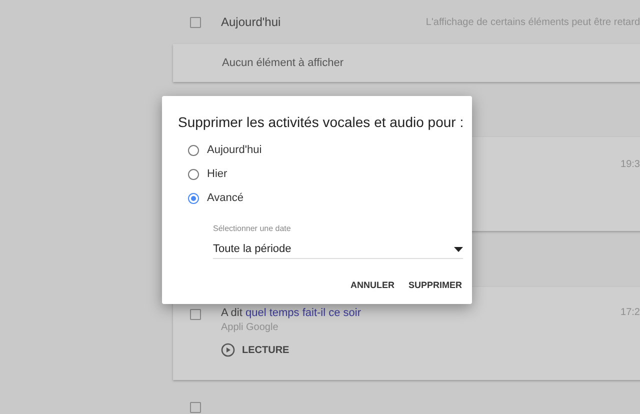 The image size is (640, 414). What do you see at coordinates (251, 22) in the screenshot?
I see `day-heading: Aujourd'hui` at bounding box center [251, 22].